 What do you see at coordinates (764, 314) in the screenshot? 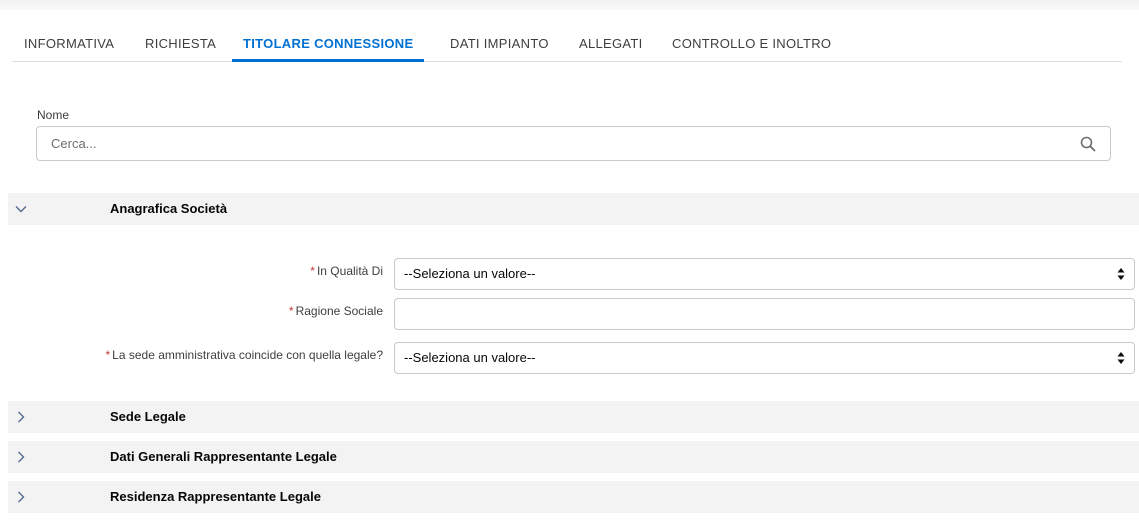
I see `ragione-sociale-input` at bounding box center [764, 314].